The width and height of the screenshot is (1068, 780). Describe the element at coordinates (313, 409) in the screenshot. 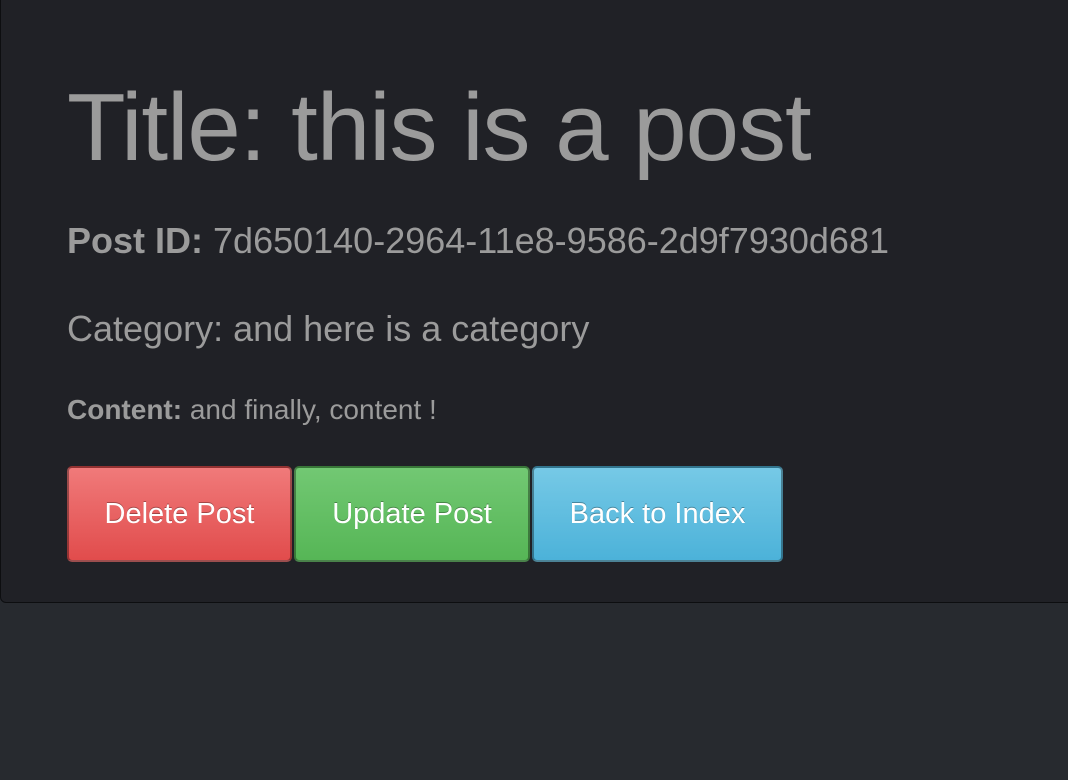

I see `post-content-value: and finally, content !` at that location.